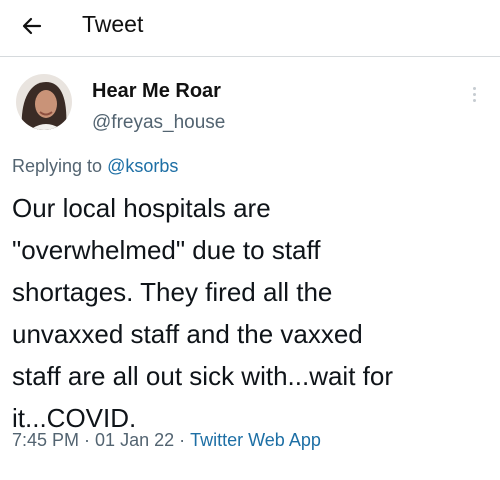 The width and height of the screenshot is (500, 480). What do you see at coordinates (250, 56) in the screenshot?
I see `header-divider` at bounding box center [250, 56].